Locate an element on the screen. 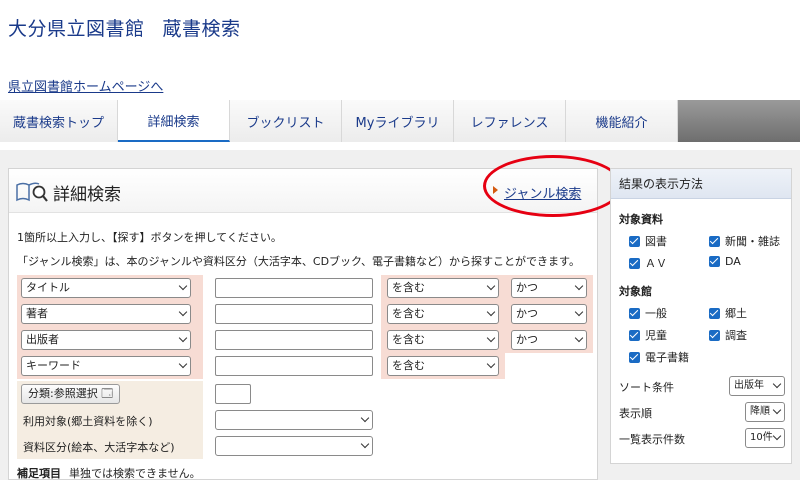  search-row-author: 著者 を含む かつ is located at coordinates (305, 314).